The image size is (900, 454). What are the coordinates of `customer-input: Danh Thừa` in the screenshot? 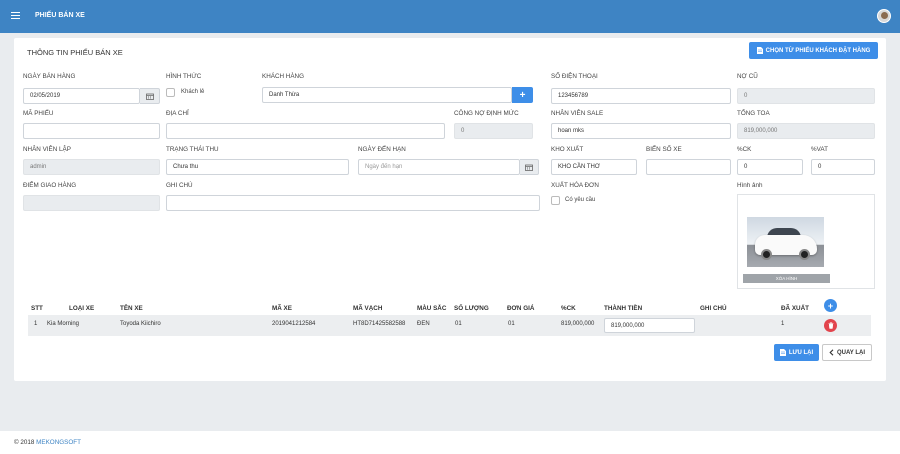 It's located at (387, 95).